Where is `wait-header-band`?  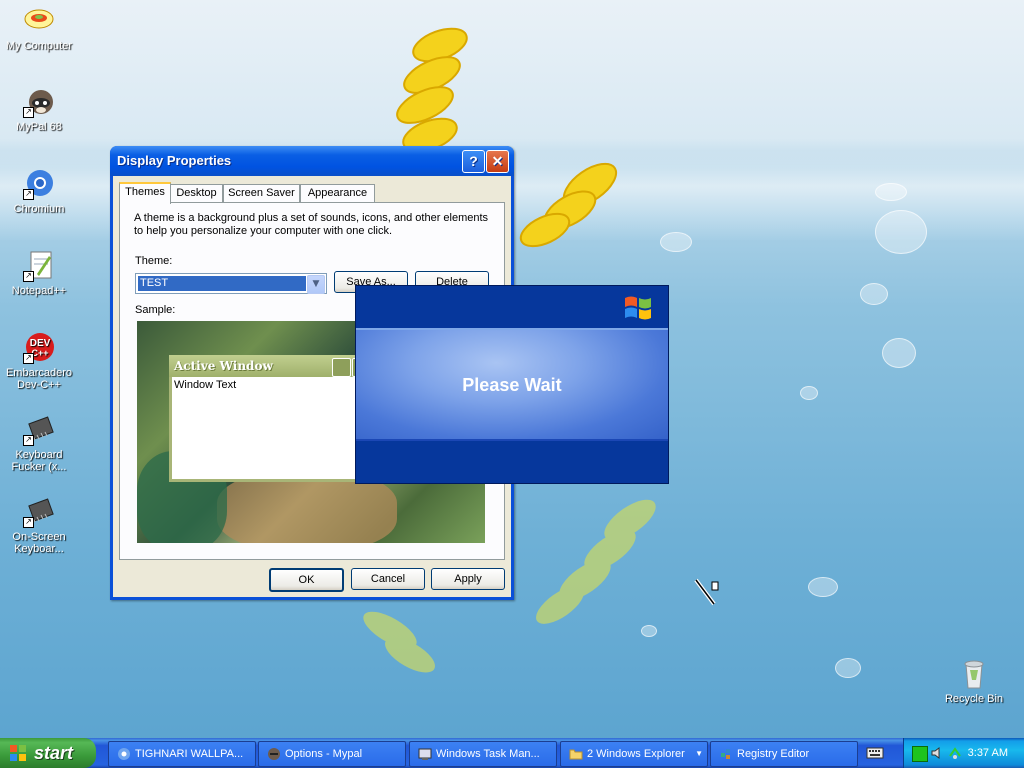 wait-header-band is located at coordinates (512, 308).